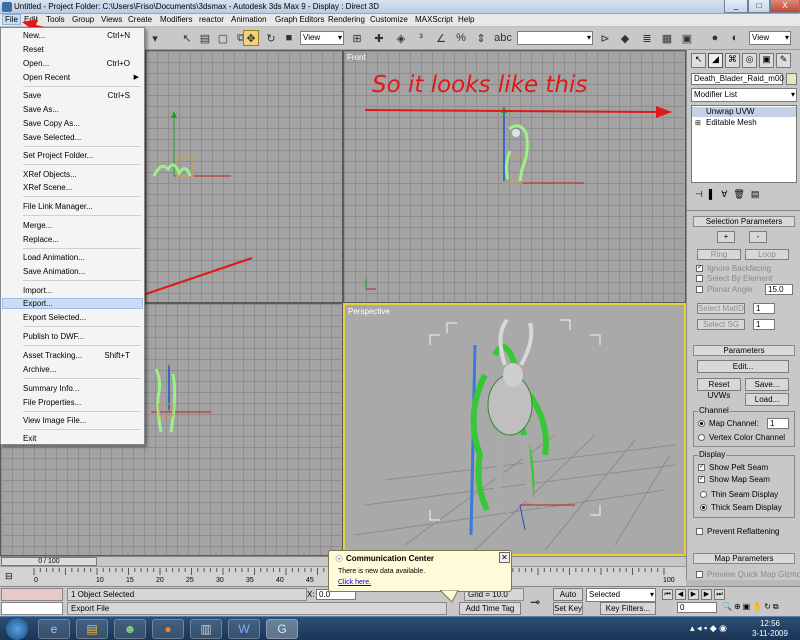  Describe the element at coordinates (701, 467) in the screenshot. I see `show-pelt-seam-checkbox: ✓` at that location.